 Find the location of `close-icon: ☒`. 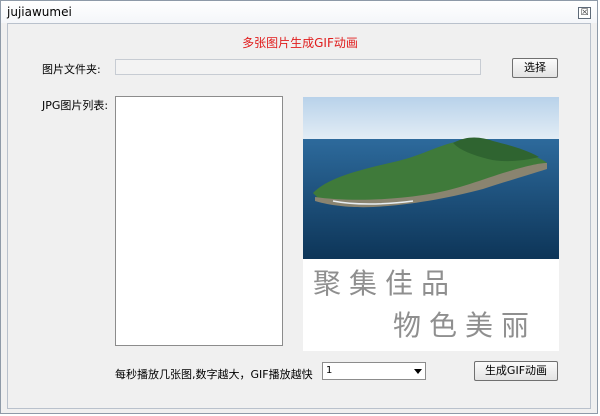

close-icon: ☒ is located at coordinates (584, 13).